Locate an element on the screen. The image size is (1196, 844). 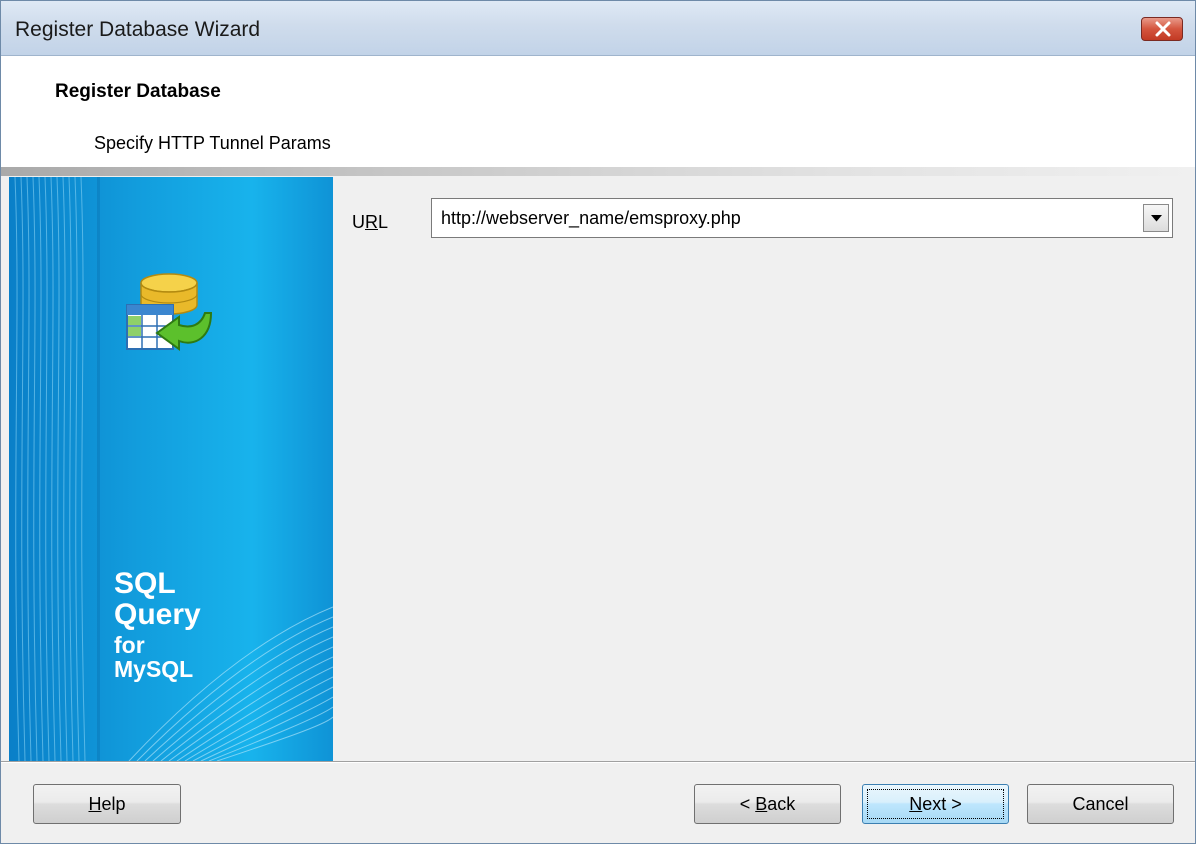
chevron-down-icon is located at coordinates (1156, 218).